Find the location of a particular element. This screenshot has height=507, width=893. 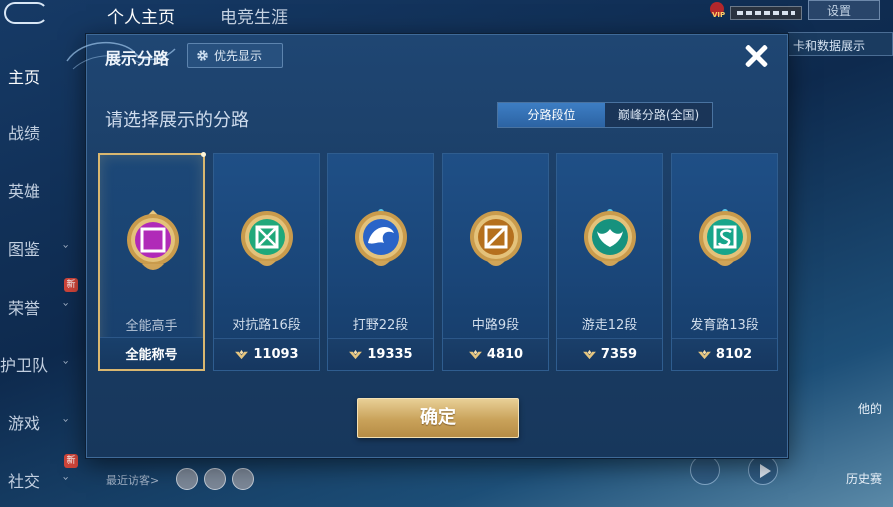

play-icon is located at coordinates (763, 470).